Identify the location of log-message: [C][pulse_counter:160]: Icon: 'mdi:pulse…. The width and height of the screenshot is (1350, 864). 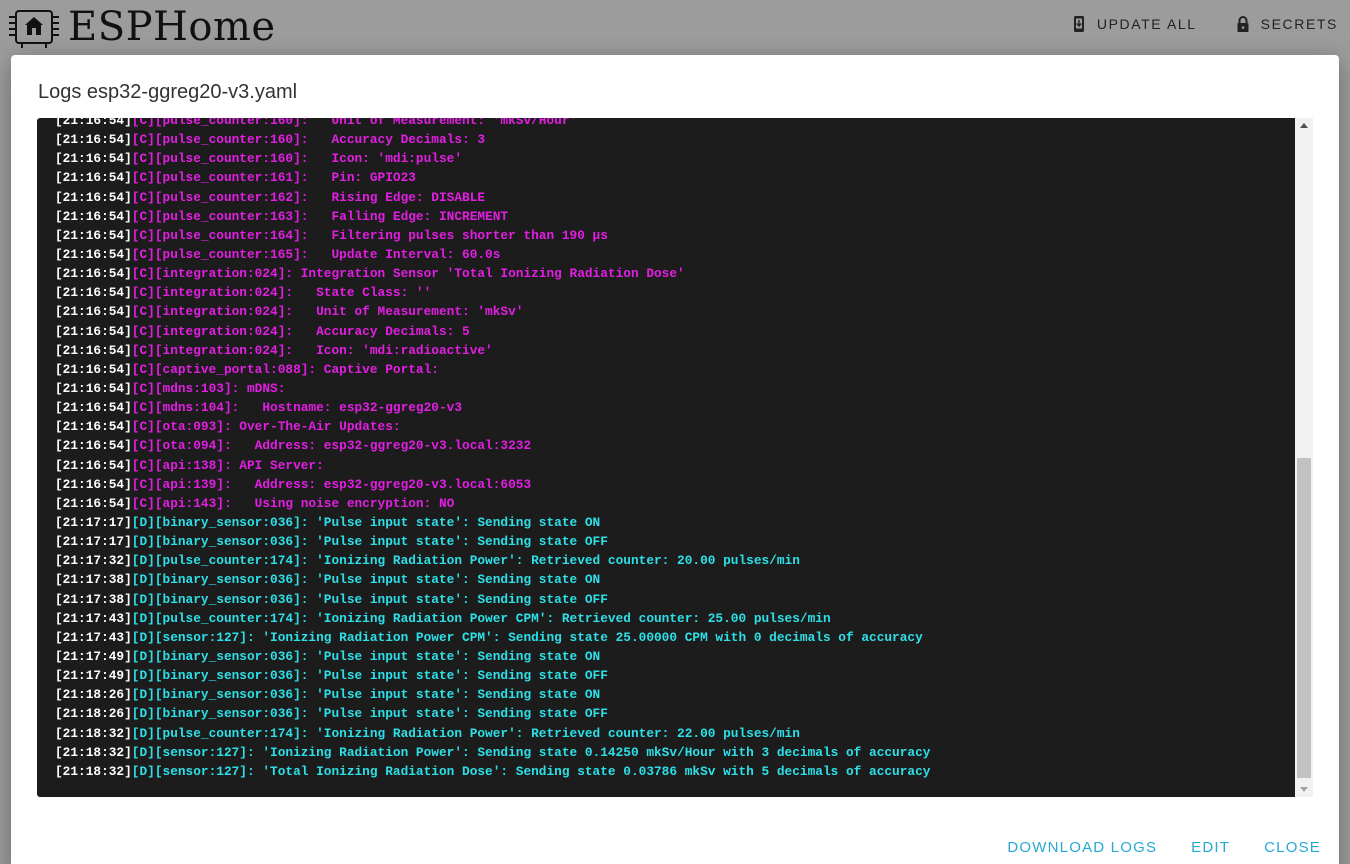
(297, 159).